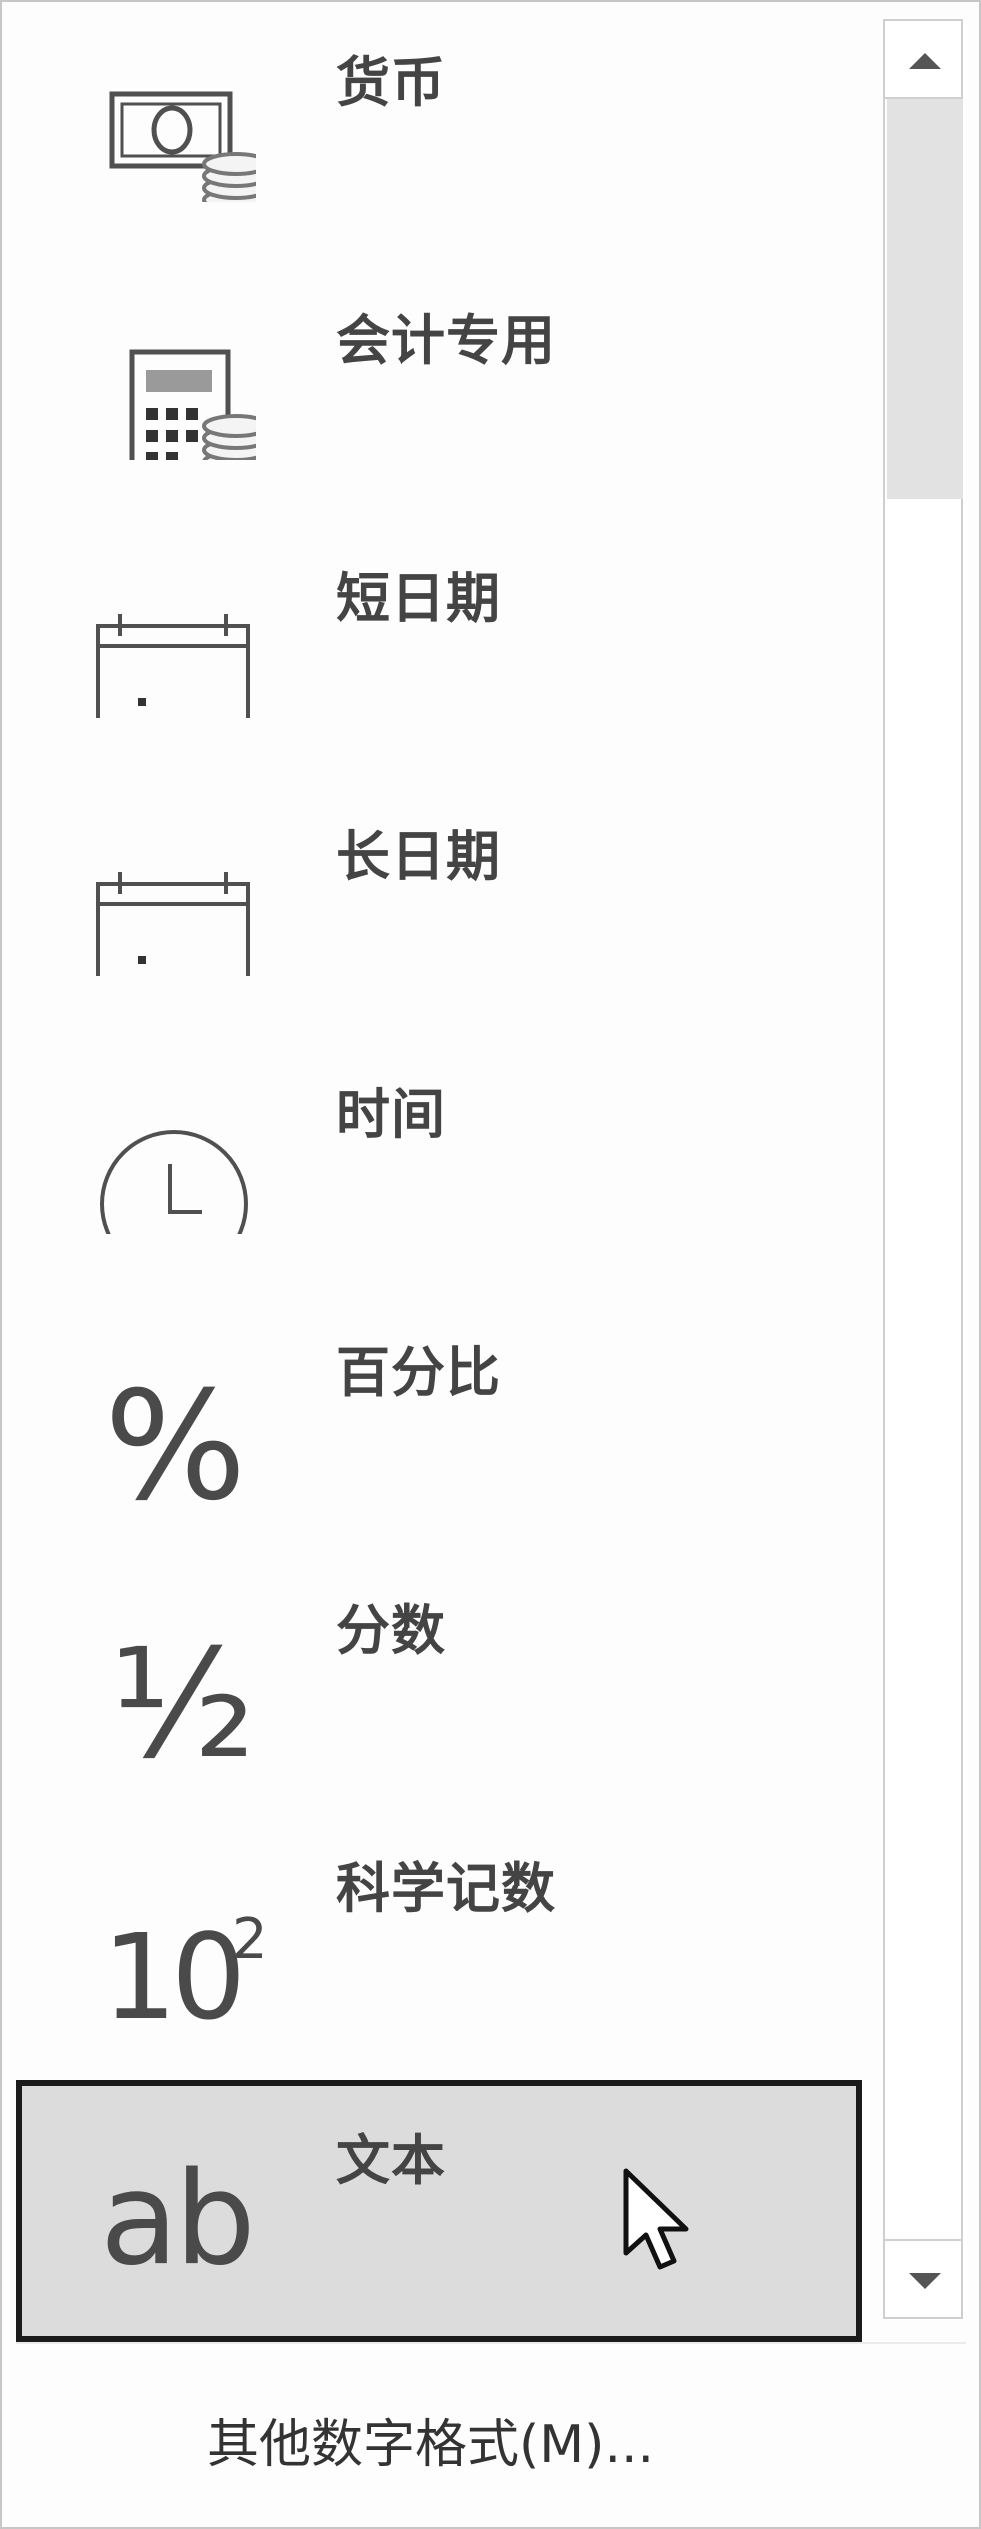 The height and width of the screenshot is (2529, 981). What do you see at coordinates (418, 1372) in the screenshot?
I see `format-item-label: 百分比` at bounding box center [418, 1372].